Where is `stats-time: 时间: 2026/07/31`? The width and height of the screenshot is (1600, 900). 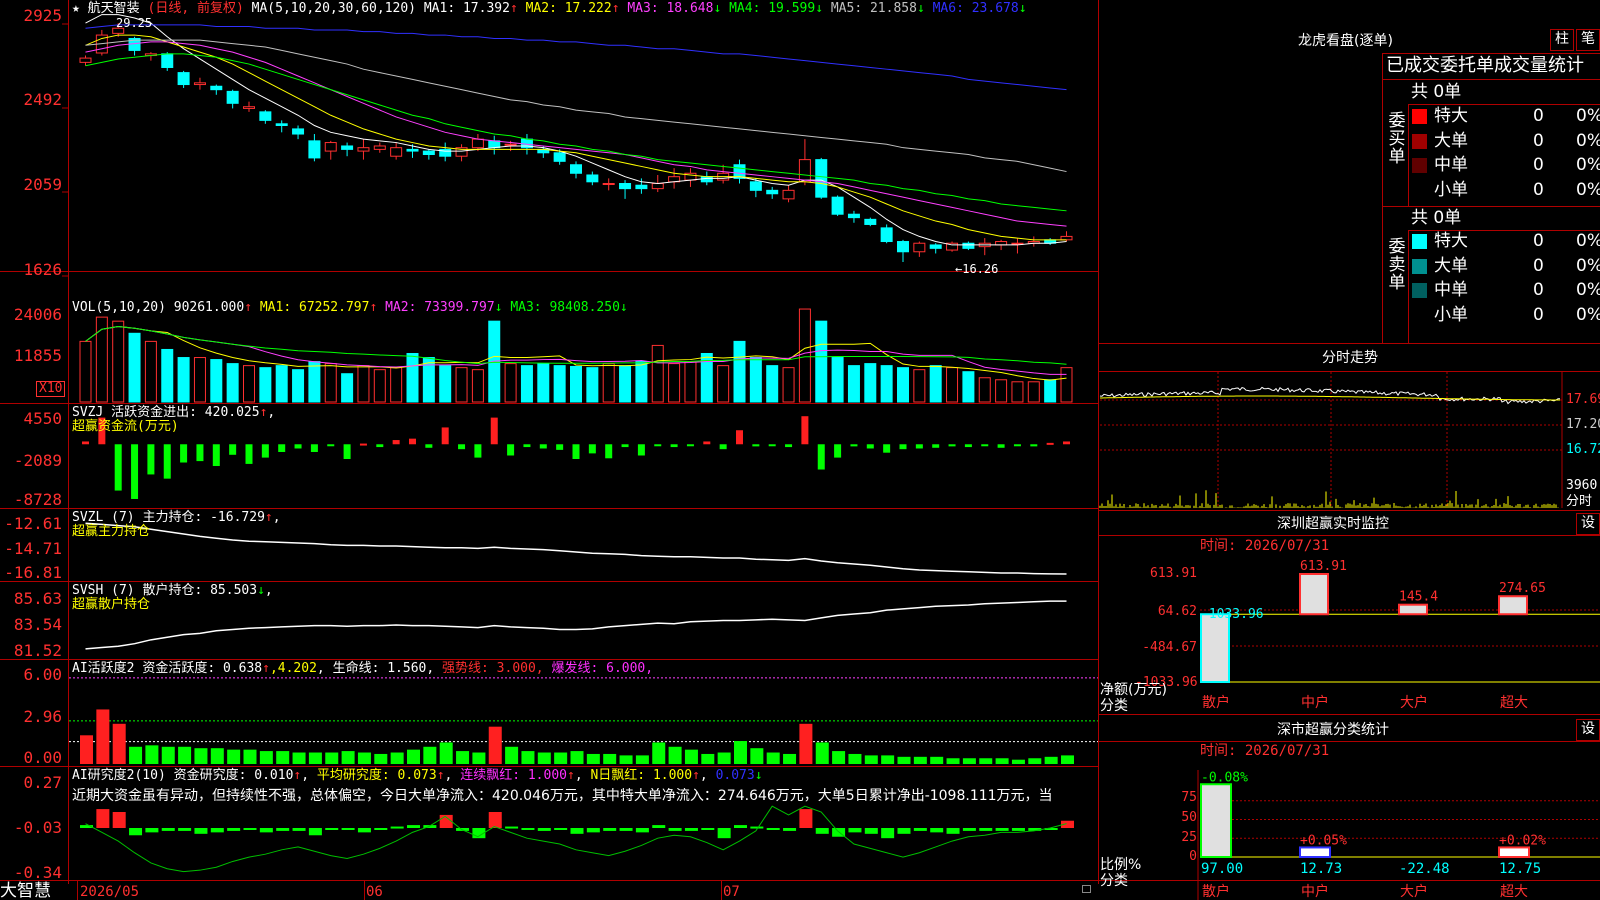
stats-time: 时间: 2026/07/31 is located at coordinates (1265, 751).